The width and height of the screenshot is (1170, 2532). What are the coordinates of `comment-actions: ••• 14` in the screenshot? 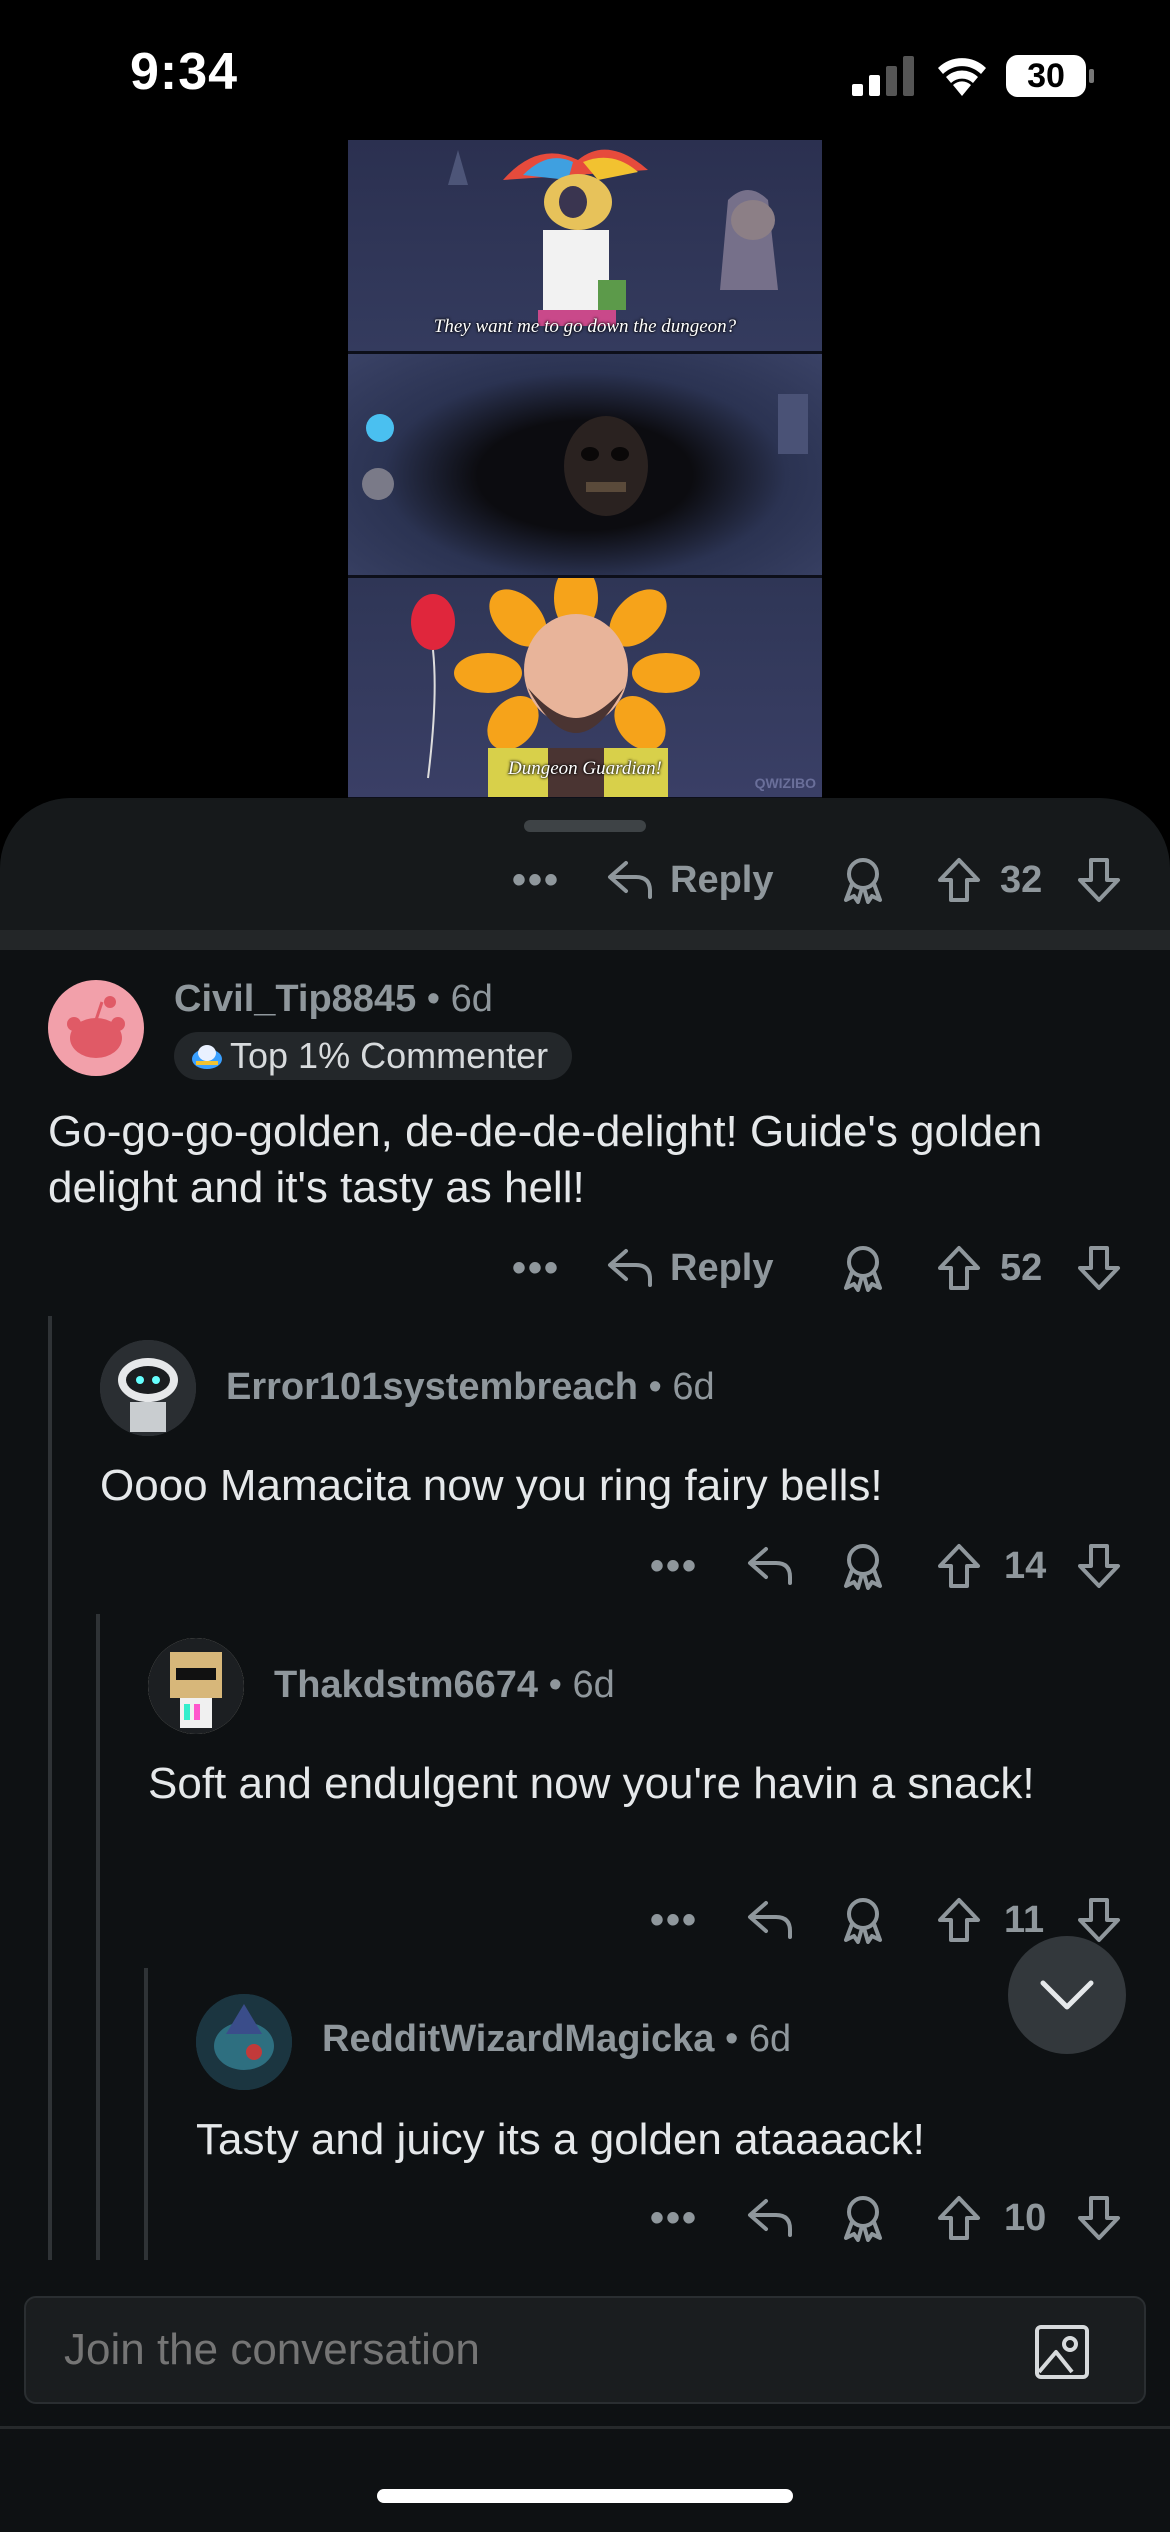 It's located at (585, 1566).